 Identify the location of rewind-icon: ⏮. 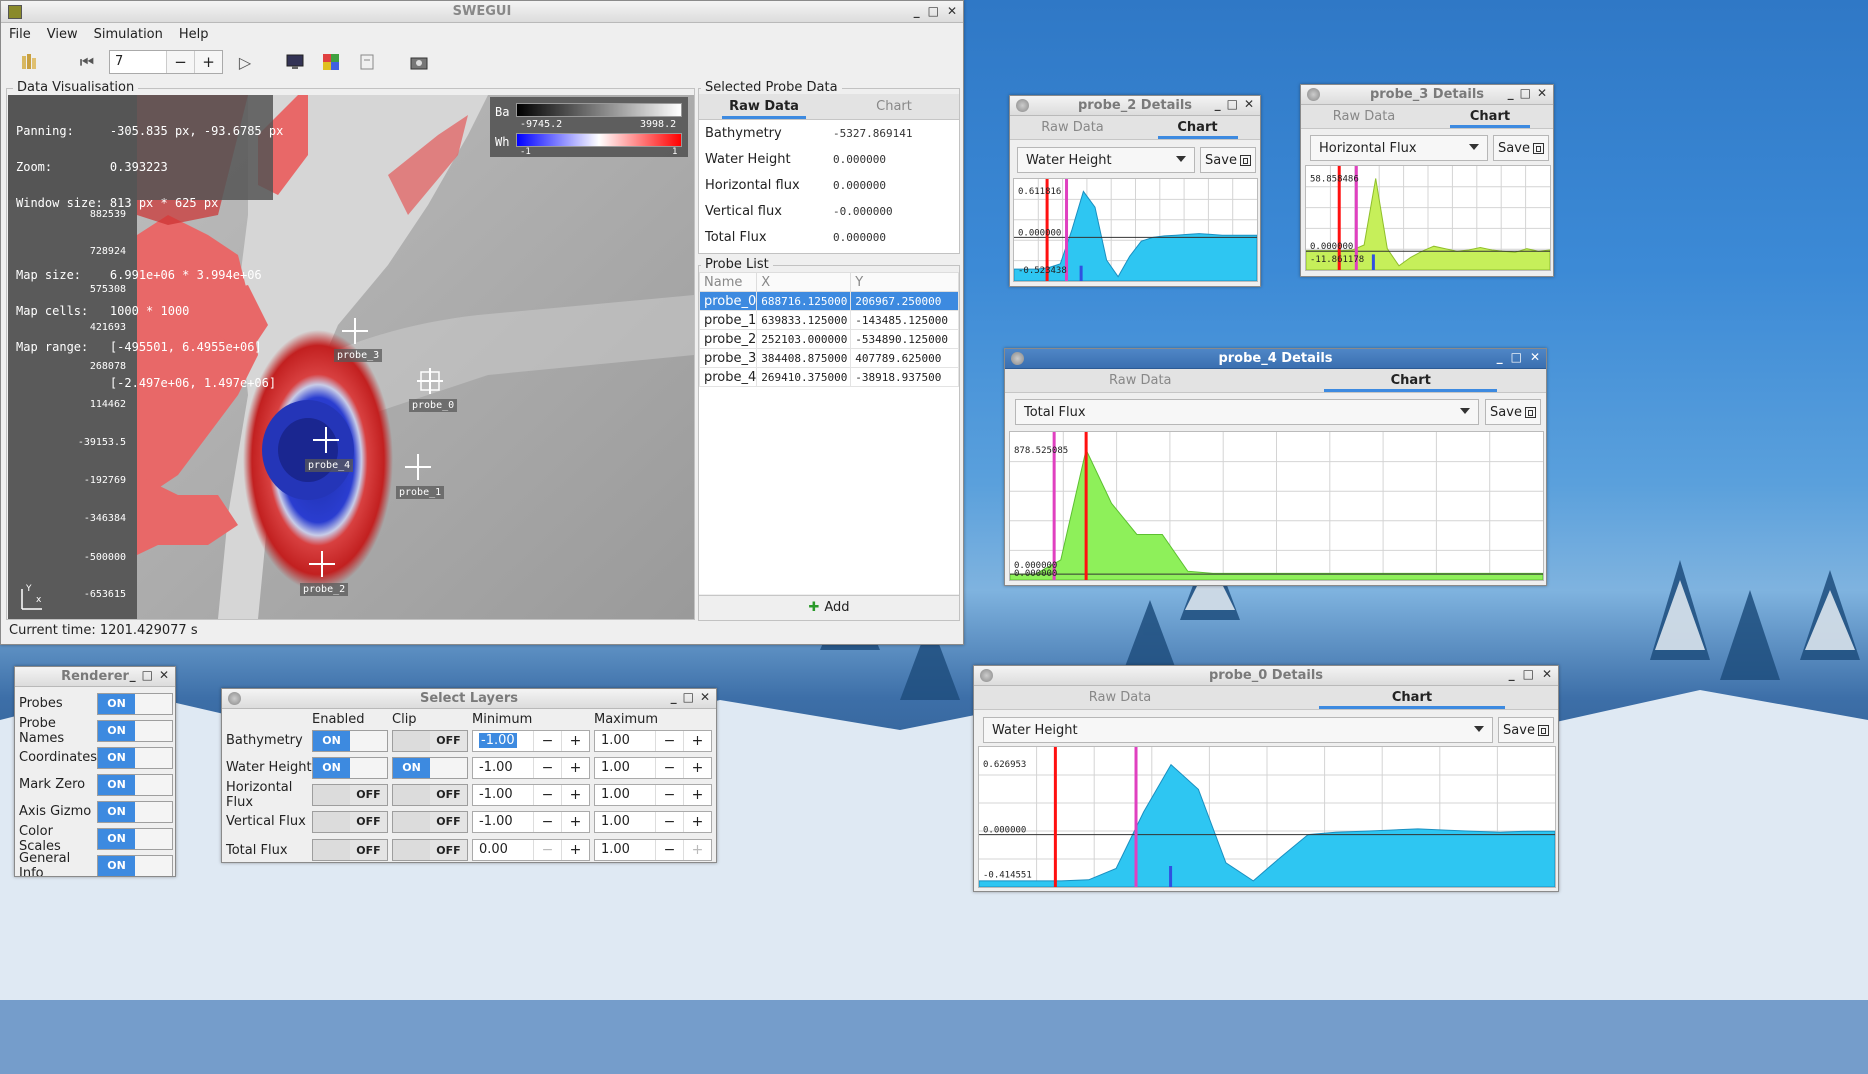
(87, 62).